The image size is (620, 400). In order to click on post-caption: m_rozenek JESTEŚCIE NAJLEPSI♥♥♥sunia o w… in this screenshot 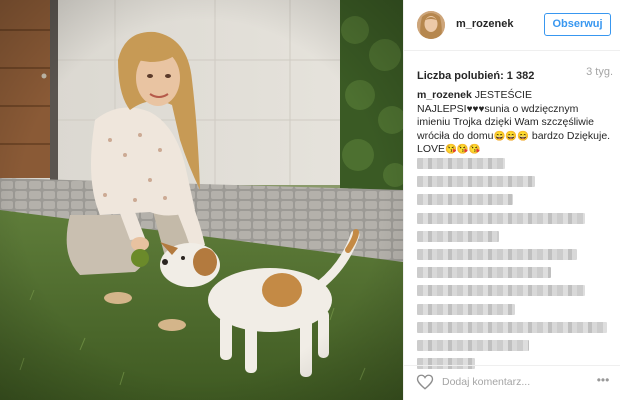, I will do `click(515, 123)`.